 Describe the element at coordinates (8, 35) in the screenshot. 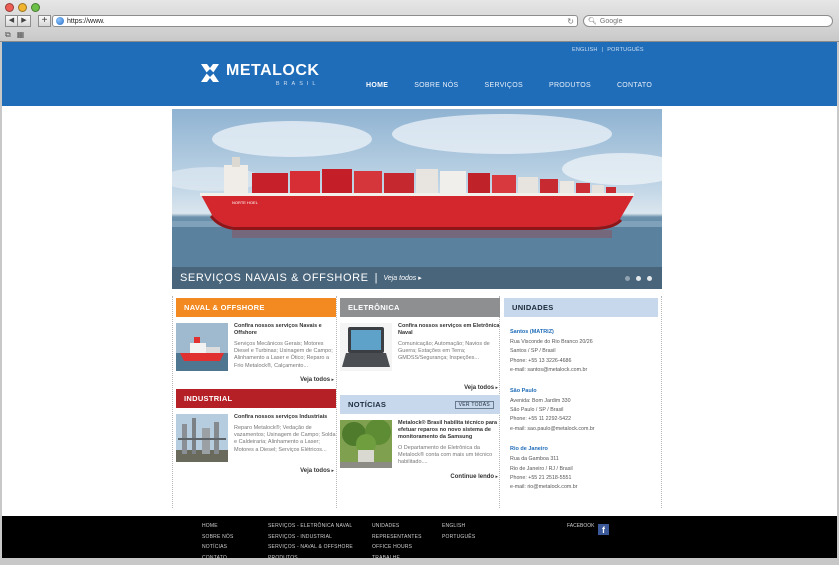

I see `reading-list-icon: ⧉` at that location.